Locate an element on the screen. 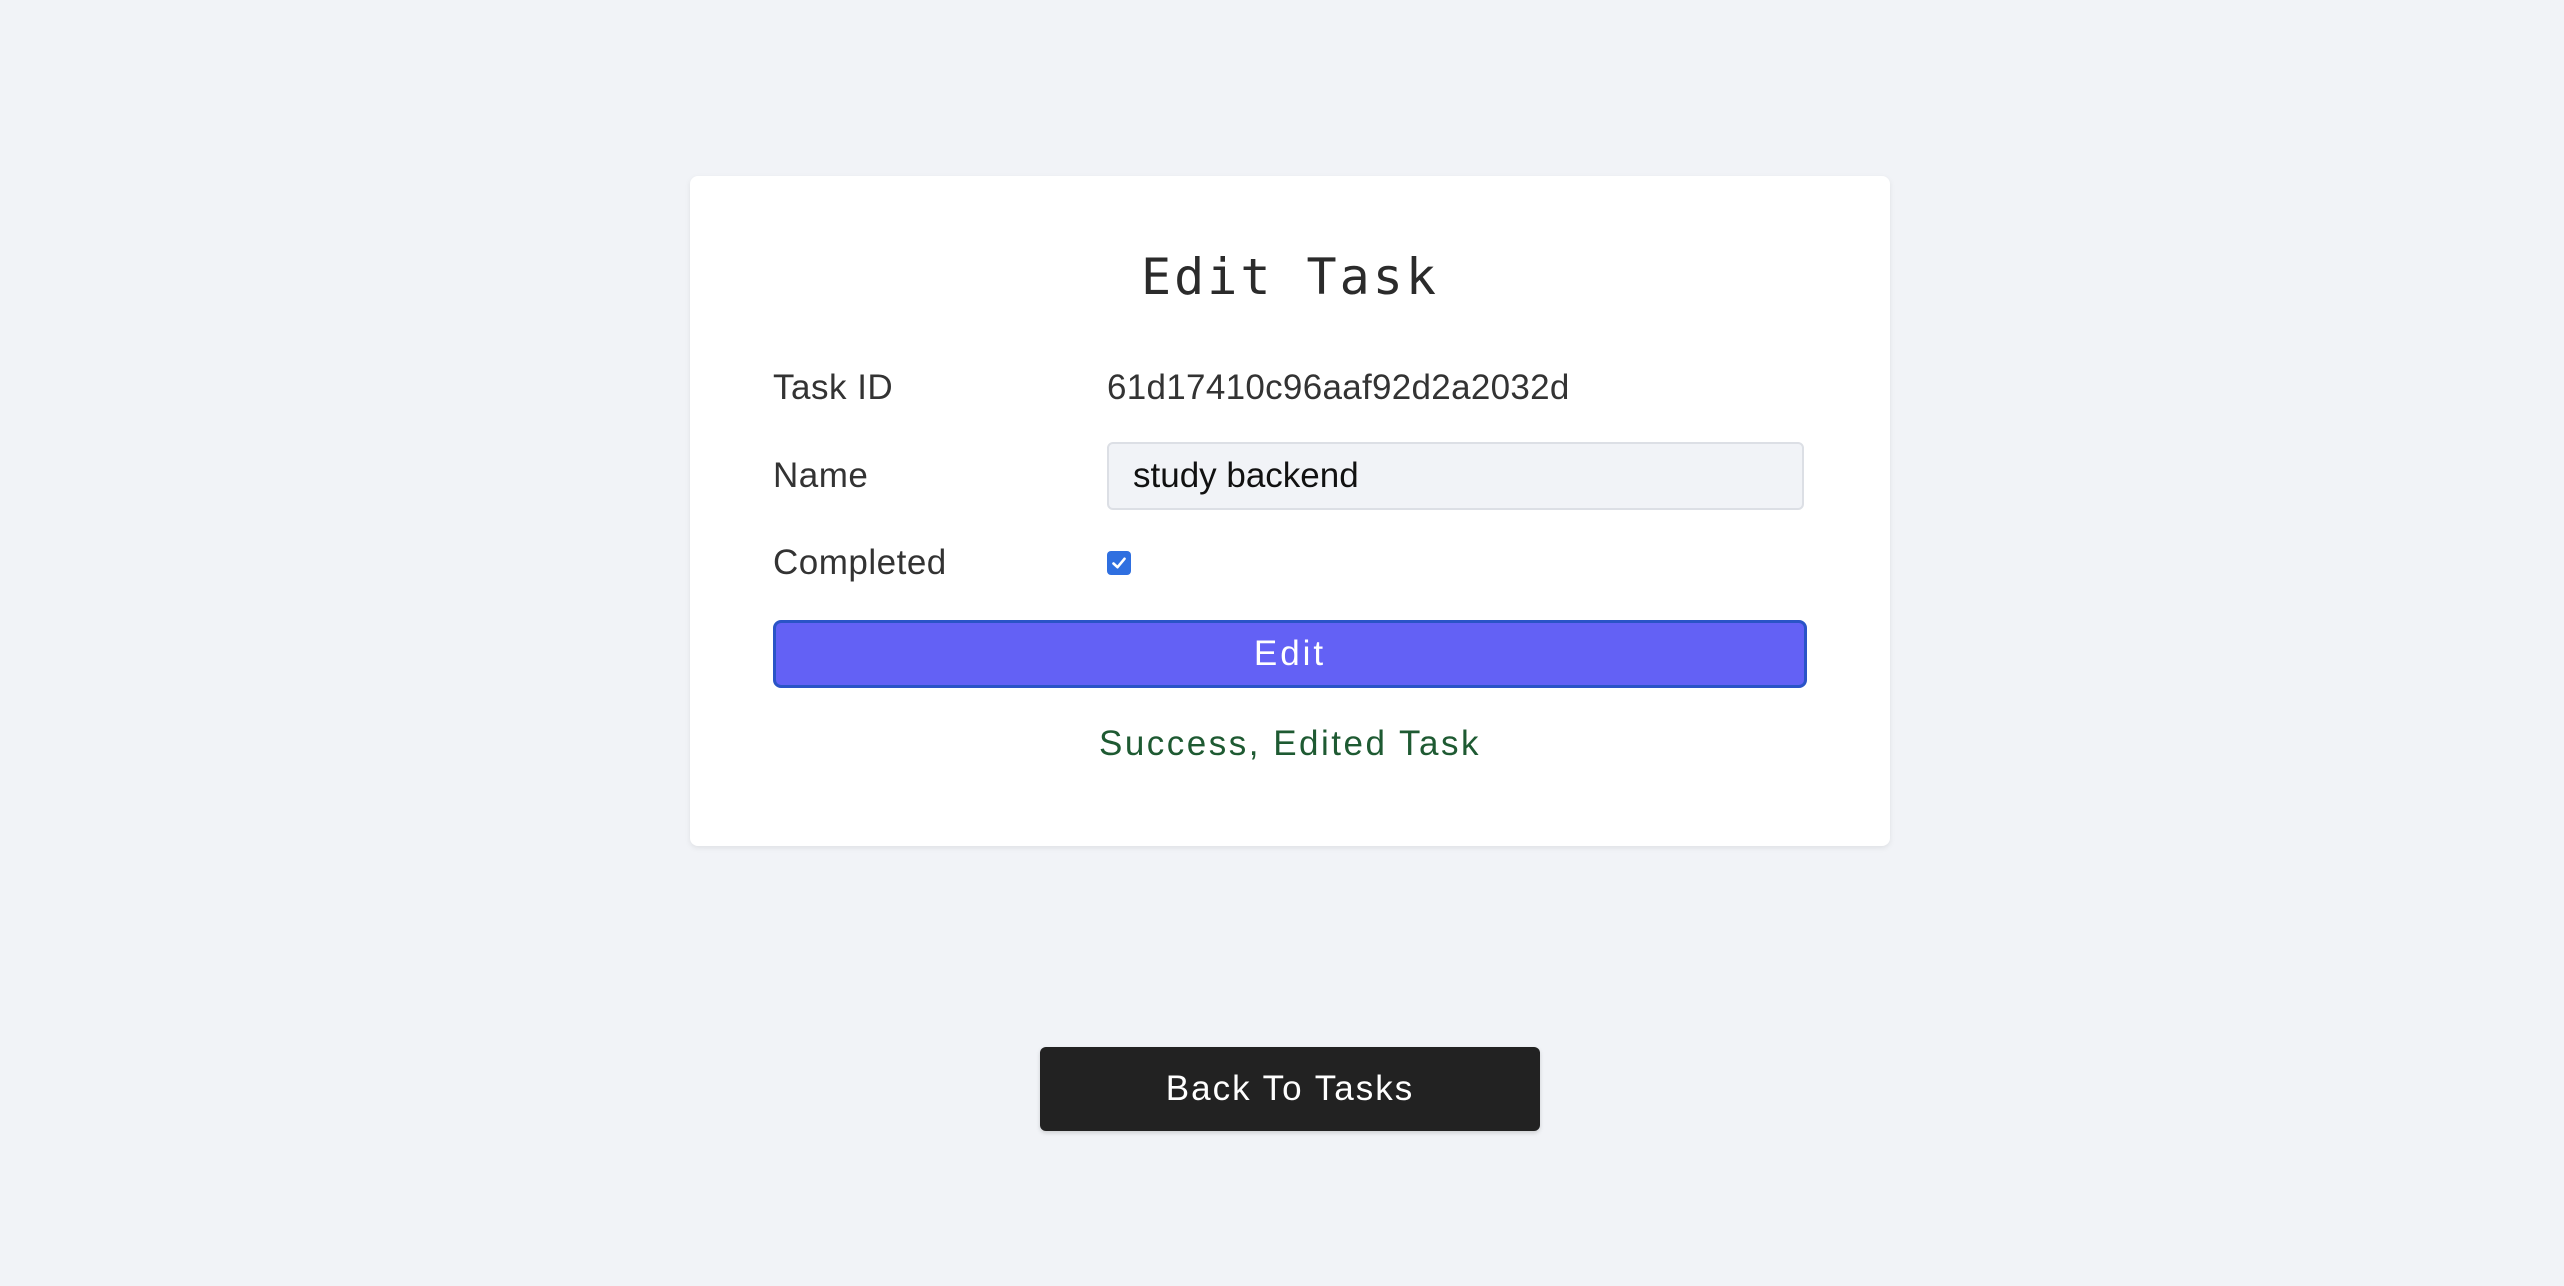  edit-button: Edit is located at coordinates (1290, 654).